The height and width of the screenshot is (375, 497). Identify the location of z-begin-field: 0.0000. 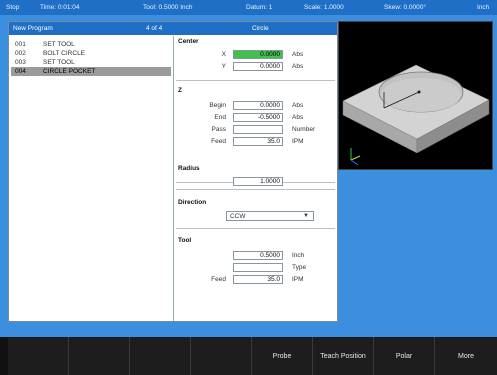
(258, 105).